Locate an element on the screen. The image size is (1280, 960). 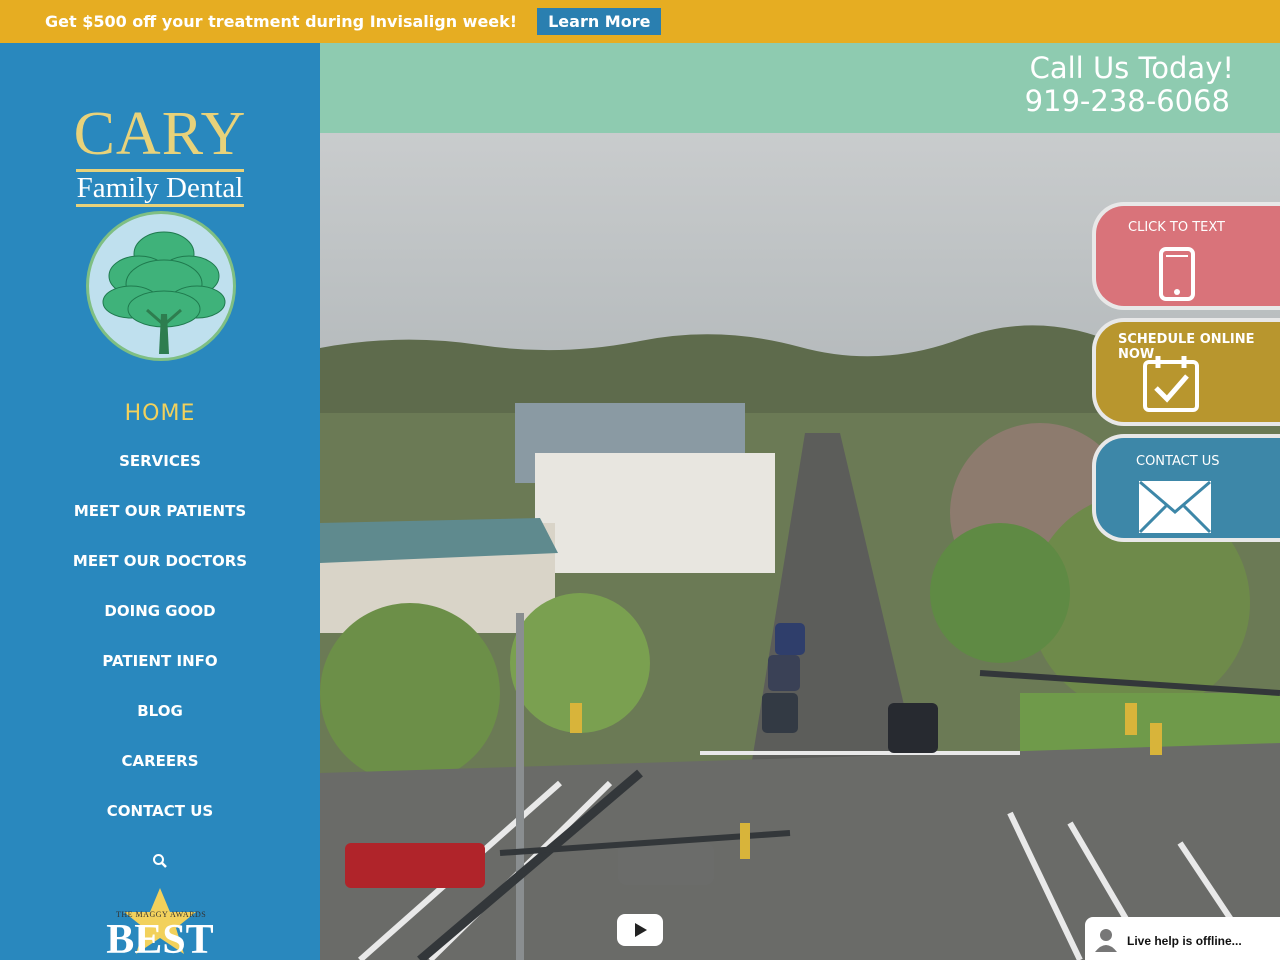
nav-doing-good: DOING GOOD is located at coordinates (160, 611).